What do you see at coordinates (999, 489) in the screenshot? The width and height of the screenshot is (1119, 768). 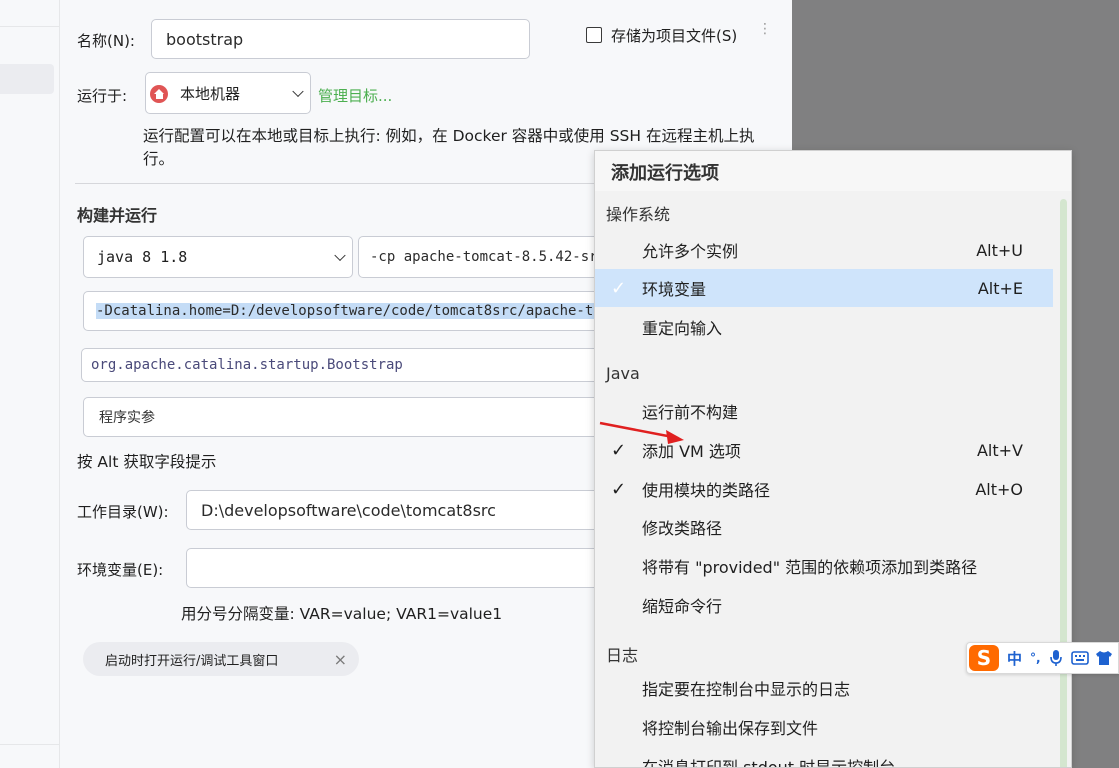 I see `menu-item-shortcut: Alt+O` at bounding box center [999, 489].